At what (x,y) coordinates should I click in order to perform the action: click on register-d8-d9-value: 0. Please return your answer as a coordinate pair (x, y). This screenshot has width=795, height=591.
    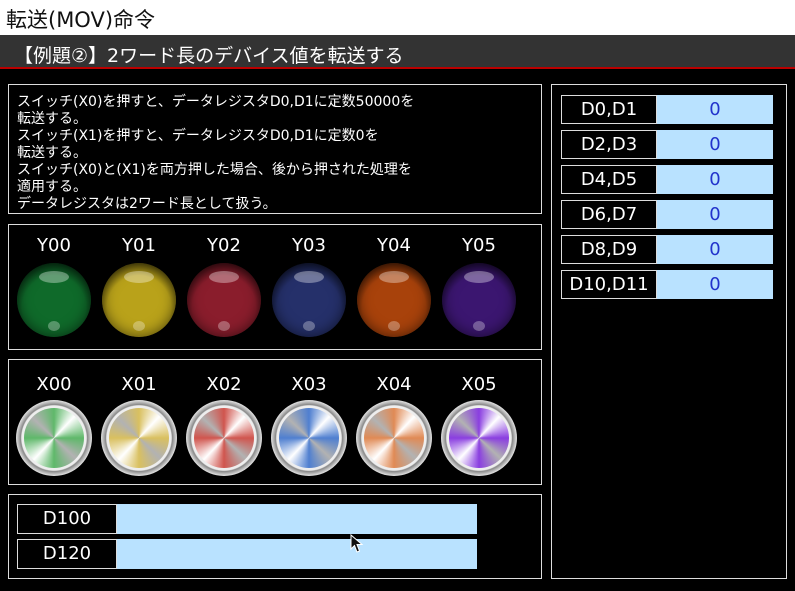
    Looking at the image, I should click on (715, 249).